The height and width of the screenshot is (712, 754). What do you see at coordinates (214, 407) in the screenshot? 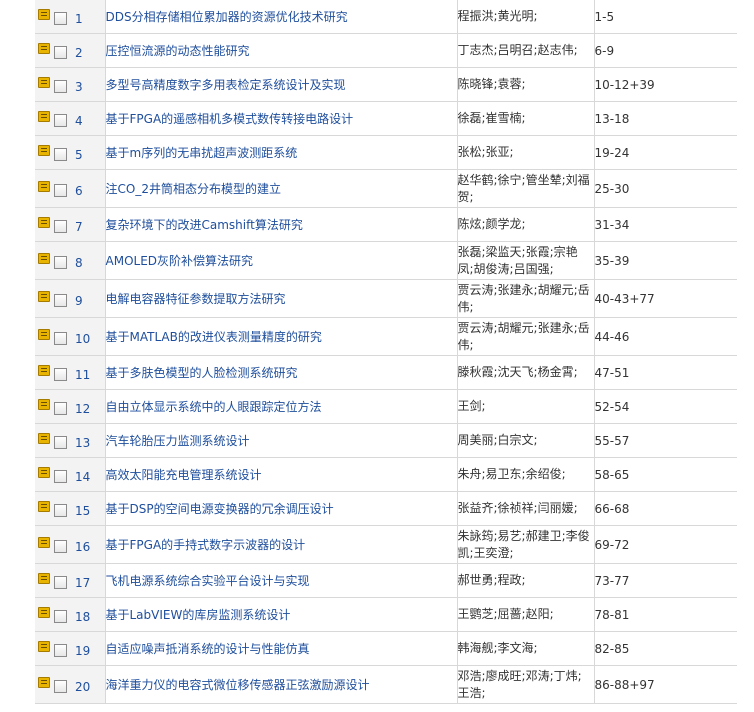
I see `article-title-link: 自由立体显示系统中的人眼跟踪定位方法` at bounding box center [214, 407].